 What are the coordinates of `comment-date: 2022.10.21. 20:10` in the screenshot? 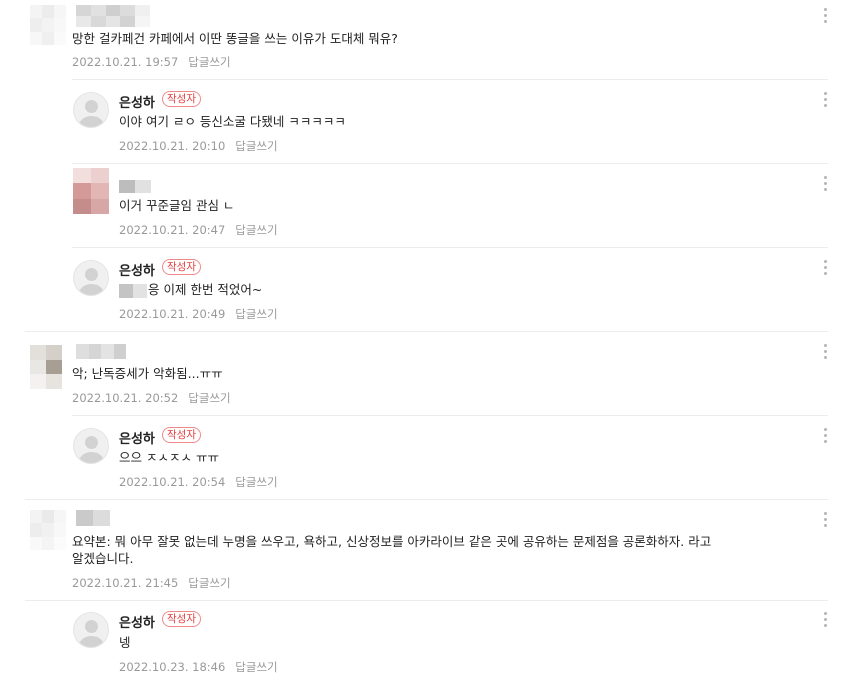 It's located at (172, 146).